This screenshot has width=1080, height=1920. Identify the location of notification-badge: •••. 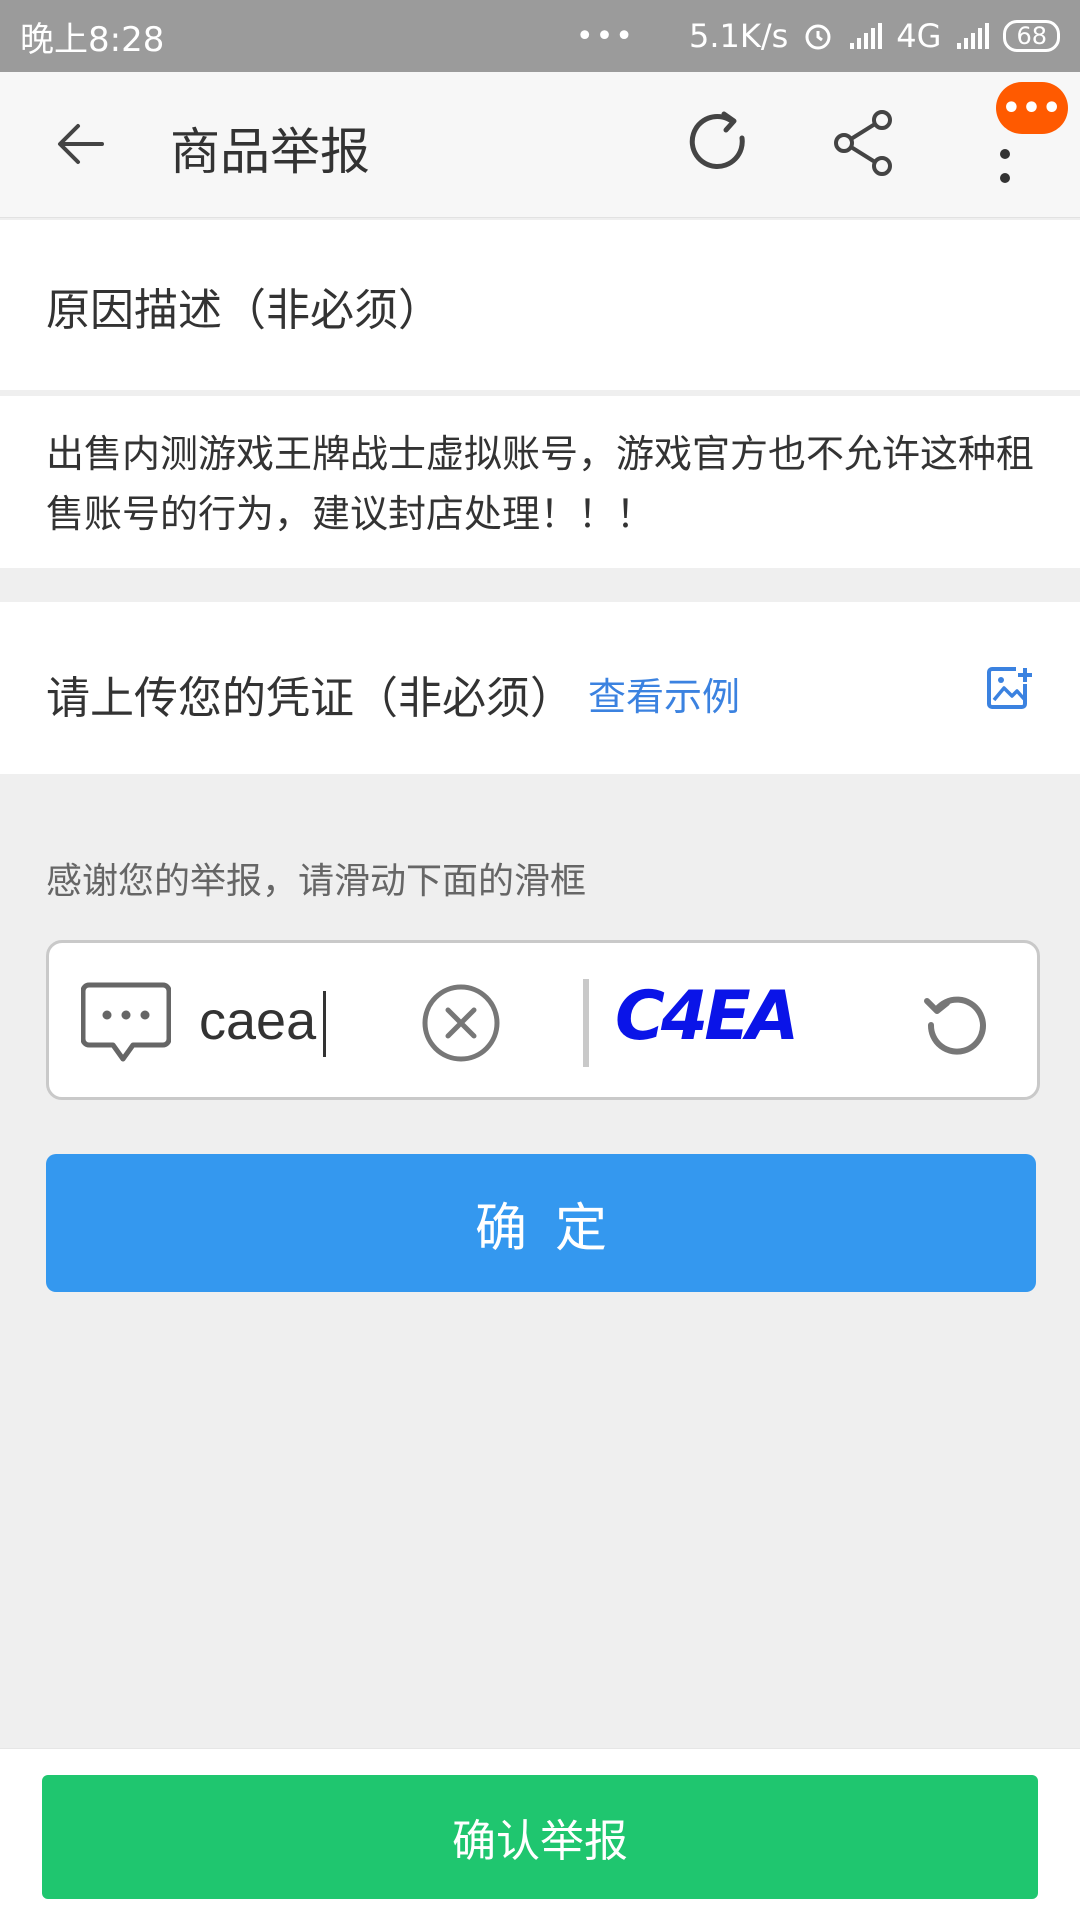
(1032, 108).